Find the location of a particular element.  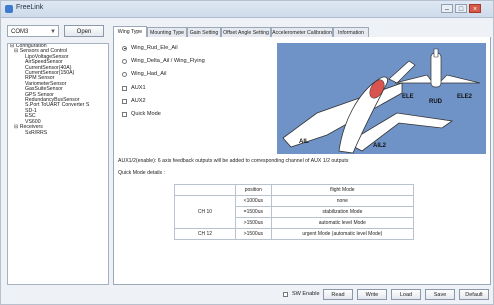

bottom-bar: SW Enable Read Write Load Save Default is located at coordinates (302, 295).